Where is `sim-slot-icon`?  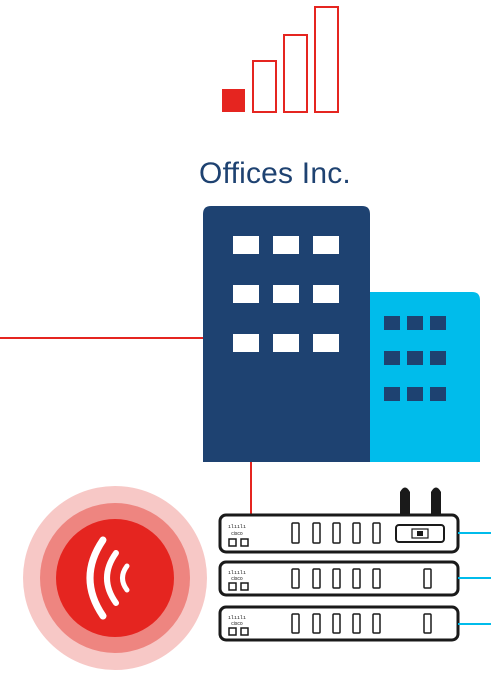
sim-slot-icon is located at coordinates (420, 533).